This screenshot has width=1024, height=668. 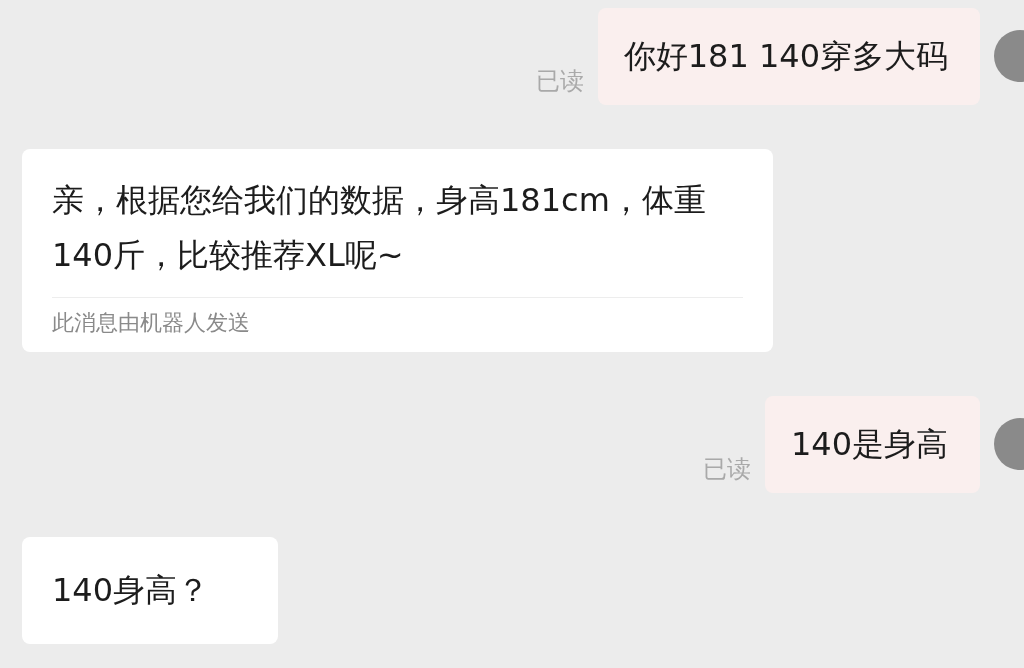 What do you see at coordinates (397, 318) in the screenshot?
I see `bot-notice: 此消息由机器人发送` at bounding box center [397, 318].